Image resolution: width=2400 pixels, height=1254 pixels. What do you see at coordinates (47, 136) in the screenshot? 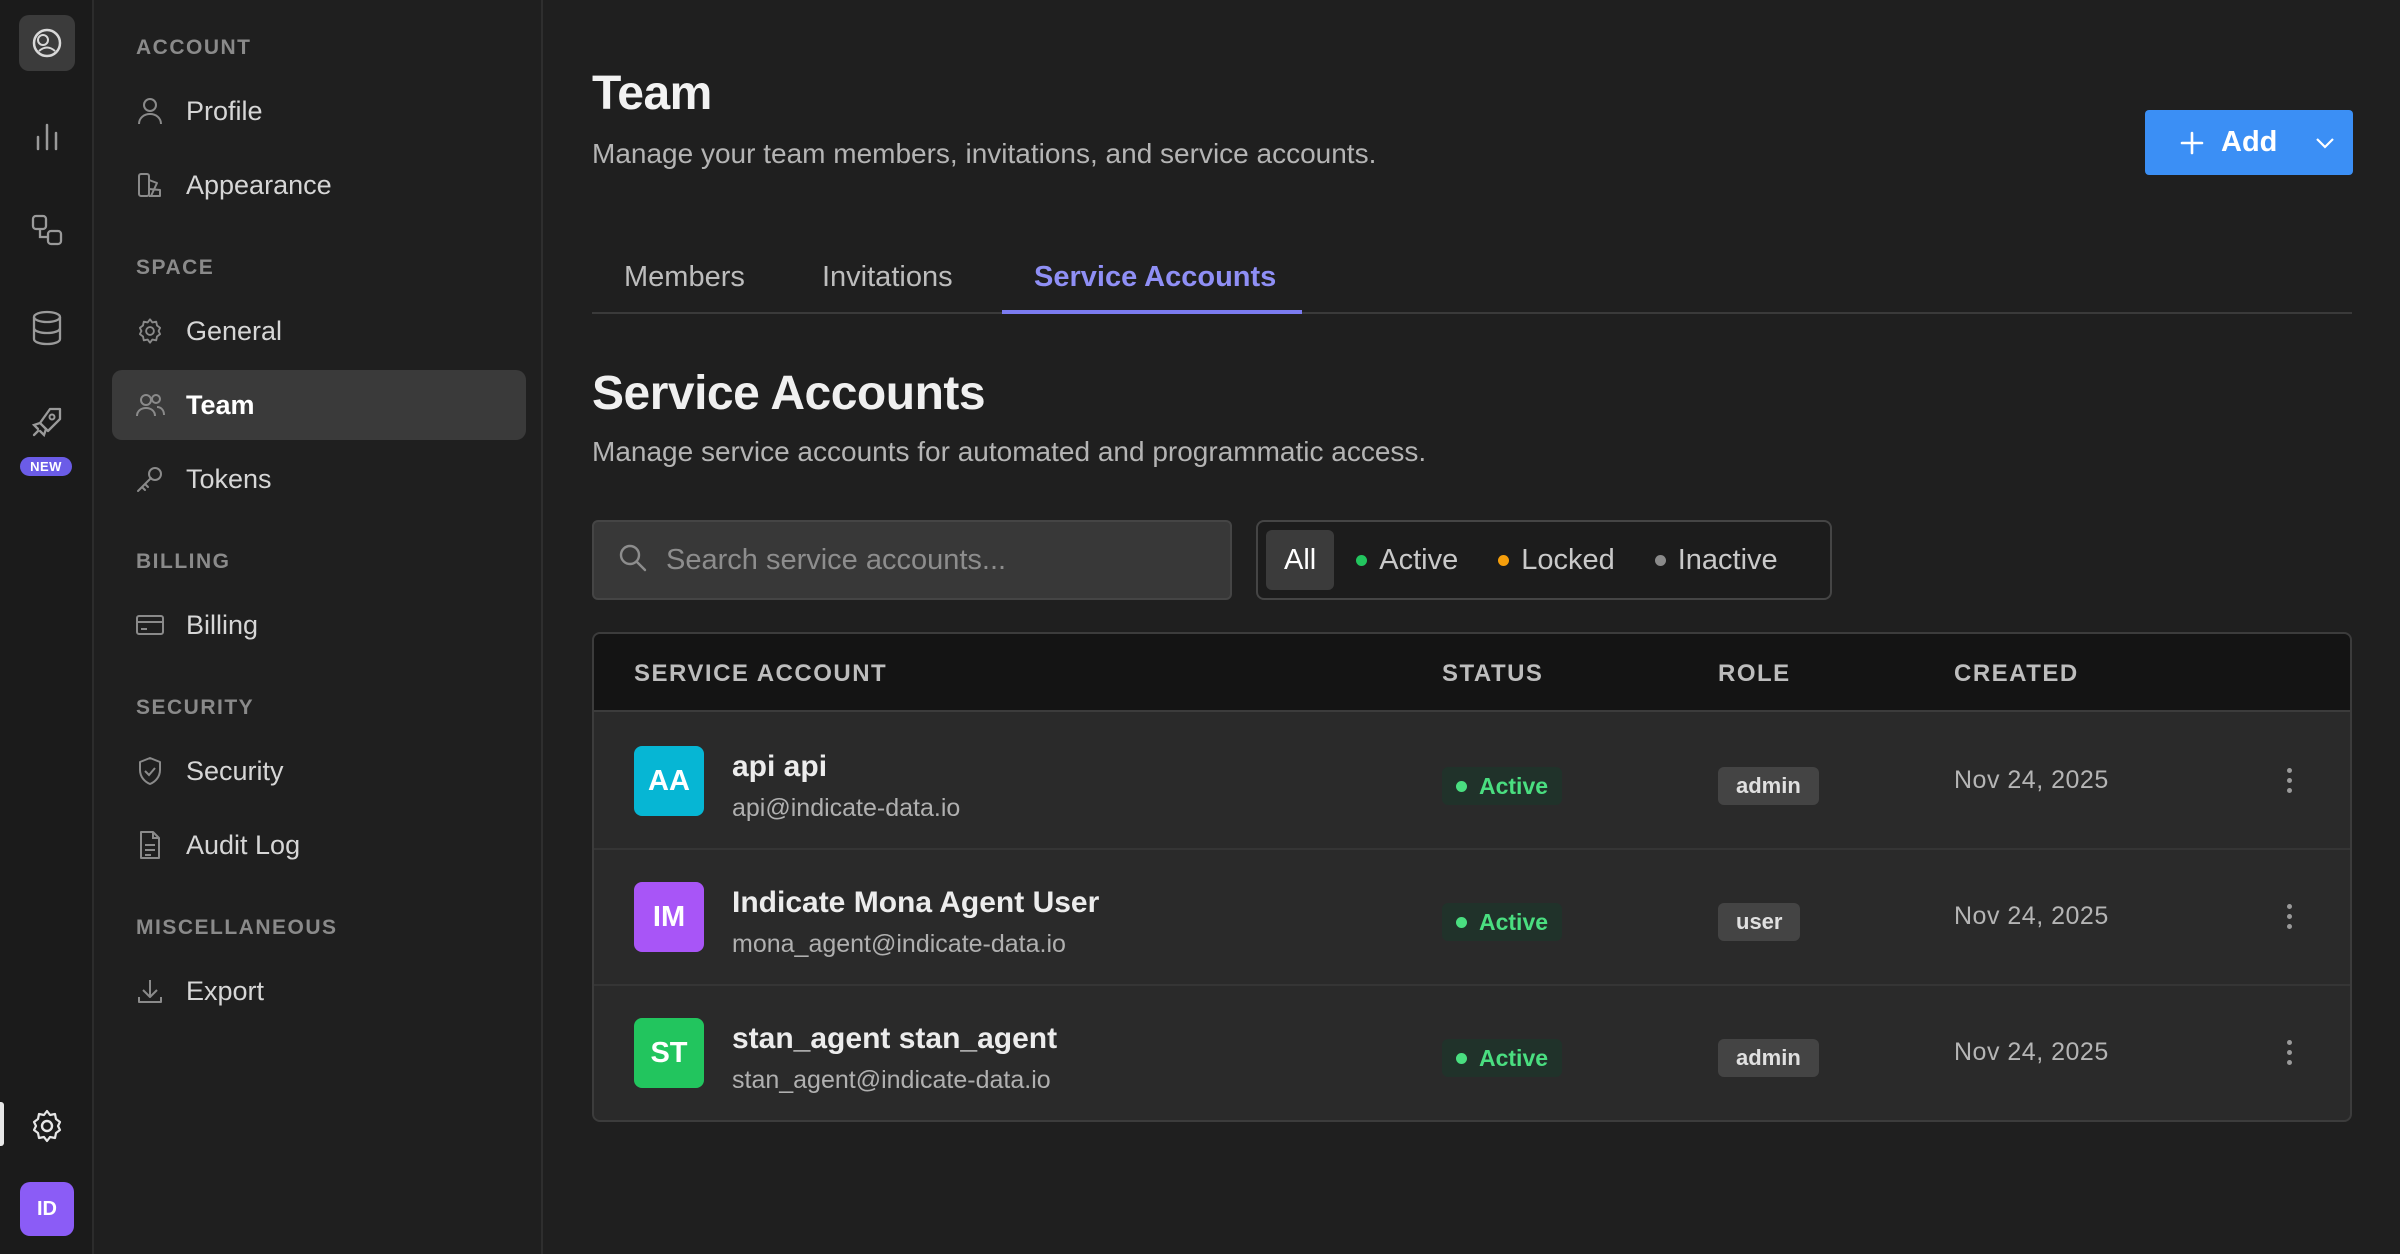
I see `analytics-icon` at bounding box center [47, 136].